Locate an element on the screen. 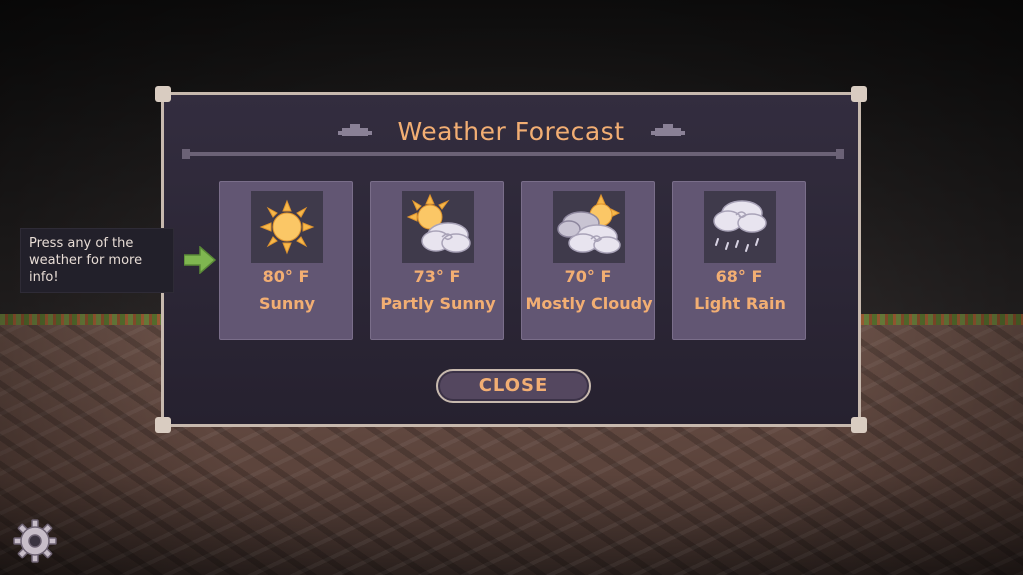 Image resolution: width=1023 pixels, height=575 pixels. close-button: CLOSE is located at coordinates (513, 386).